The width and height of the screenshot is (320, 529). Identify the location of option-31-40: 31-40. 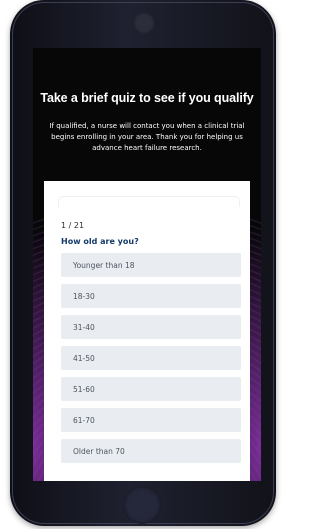
(151, 327).